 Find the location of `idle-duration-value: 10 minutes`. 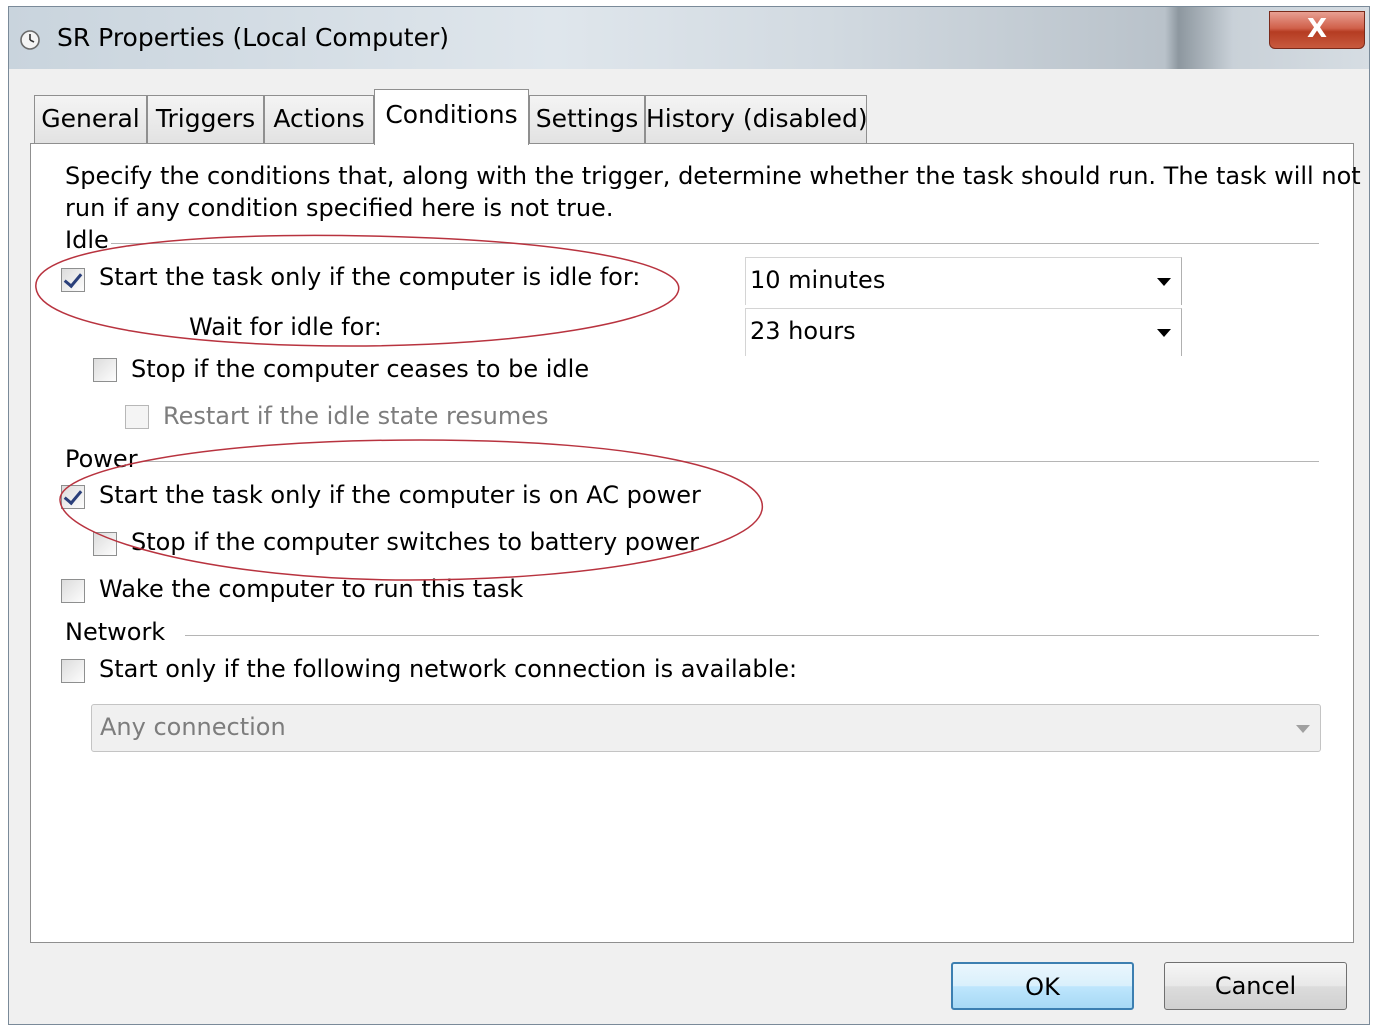

idle-duration-value: 10 minutes is located at coordinates (818, 280).